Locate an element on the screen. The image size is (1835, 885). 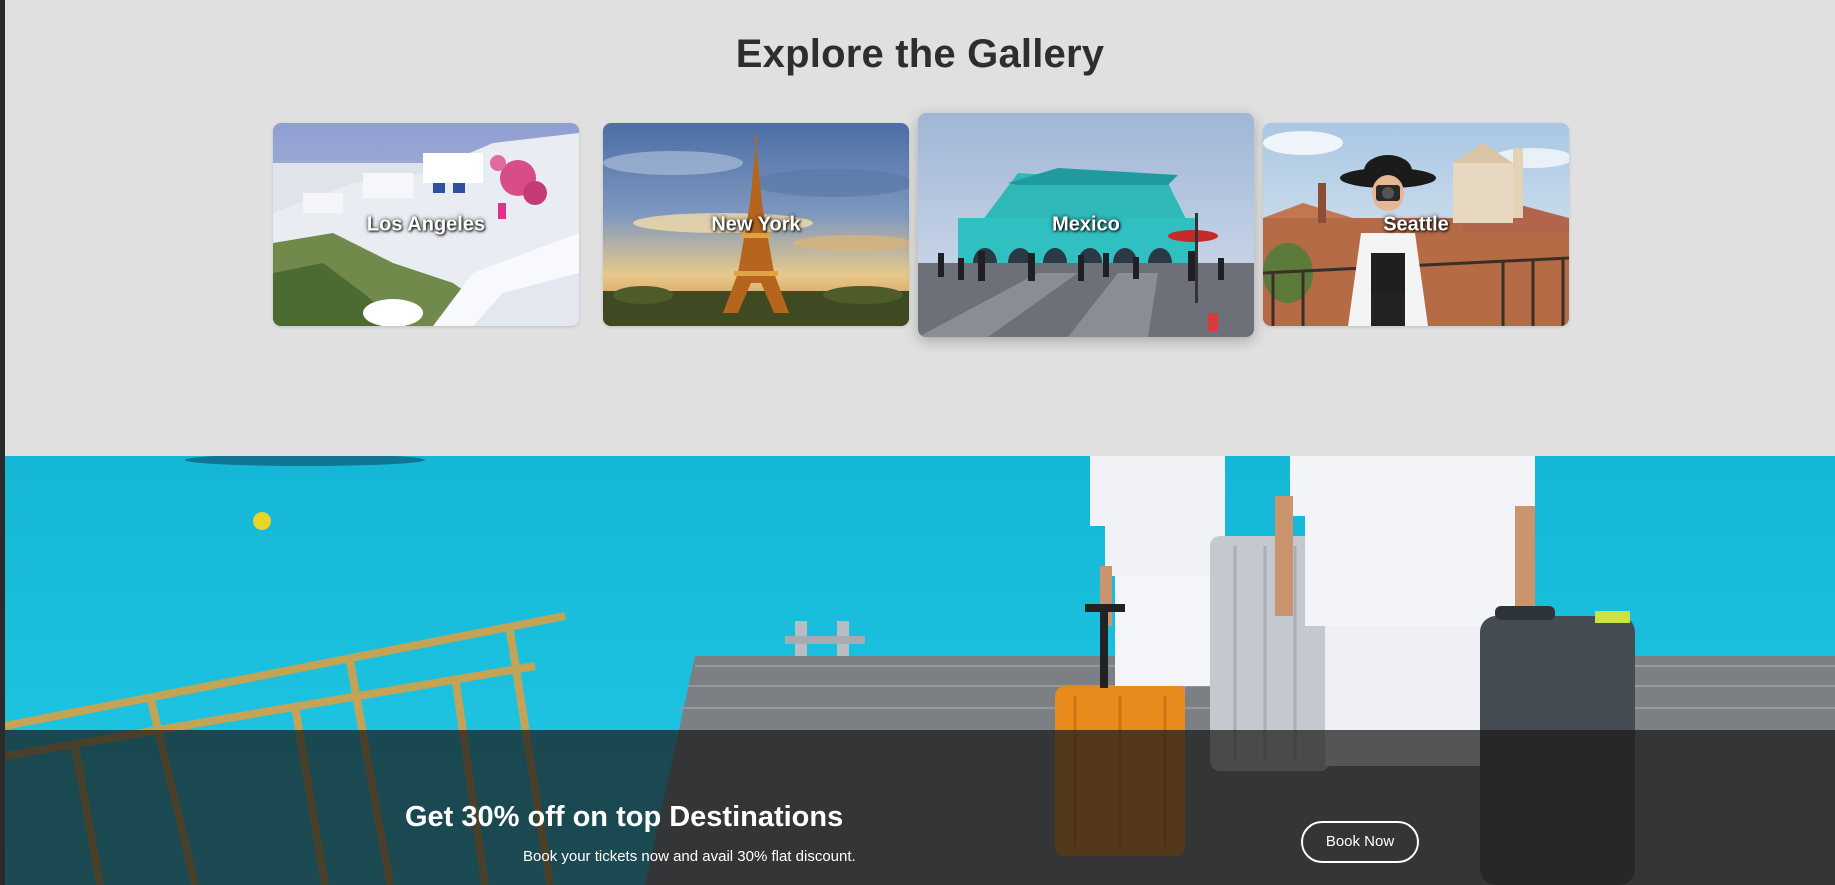
gallery-card-mexico: Mexico is located at coordinates (1086, 225).